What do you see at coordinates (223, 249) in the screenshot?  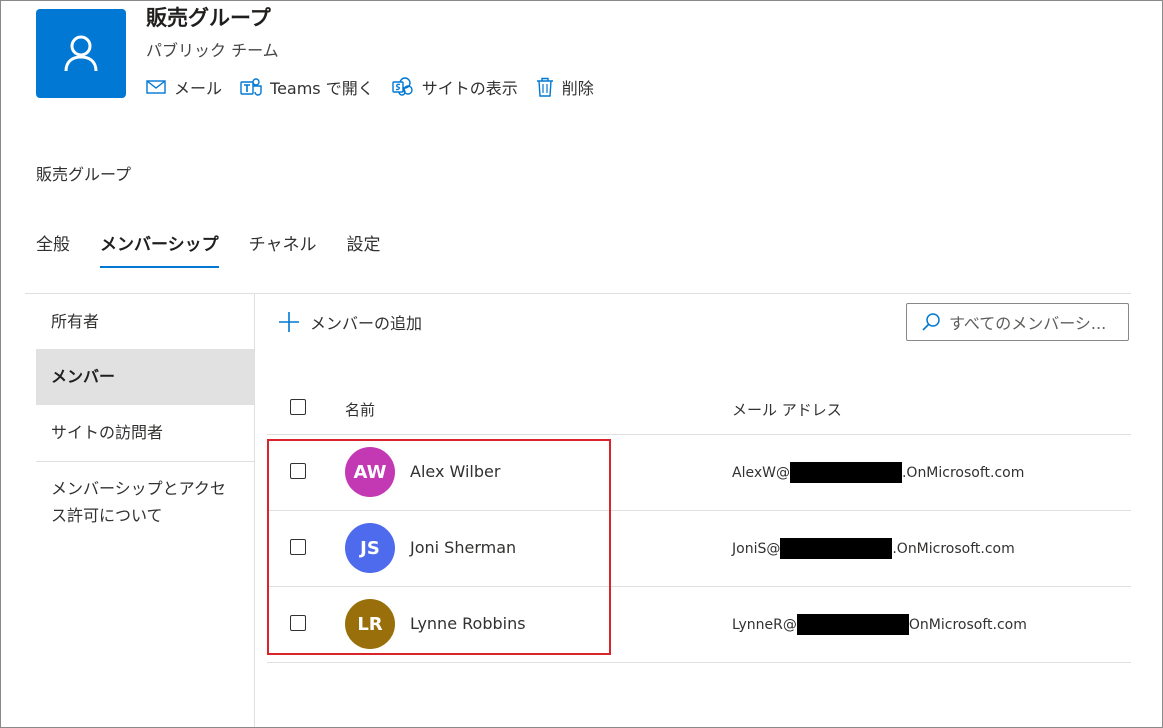 I see `tab-bar: 全般 メンバーシップ チャネル 設定` at bounding box center [223, 249].